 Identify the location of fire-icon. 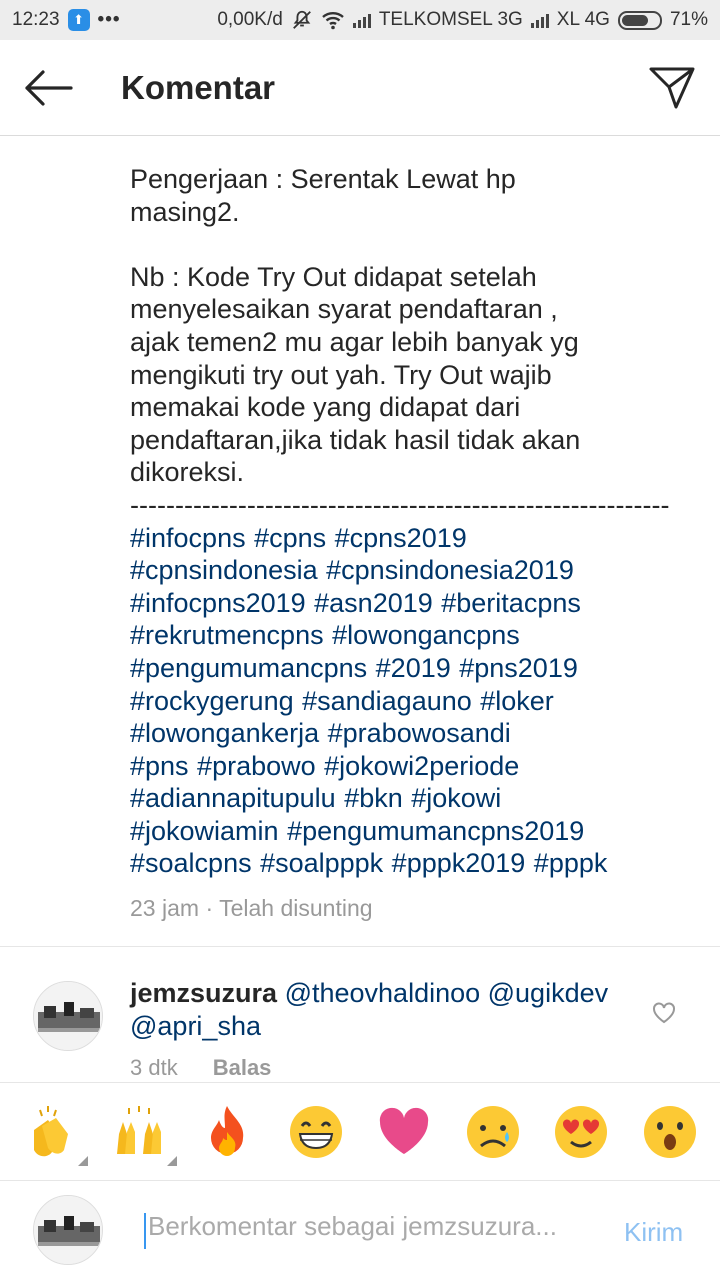
(227, 1130).